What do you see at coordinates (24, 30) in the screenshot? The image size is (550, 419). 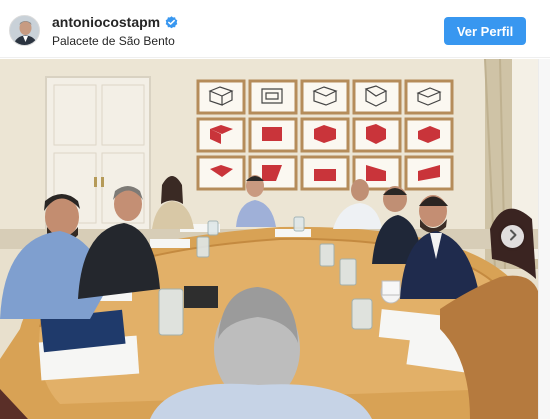 I see `avatar` at bounding box center [24, 30].